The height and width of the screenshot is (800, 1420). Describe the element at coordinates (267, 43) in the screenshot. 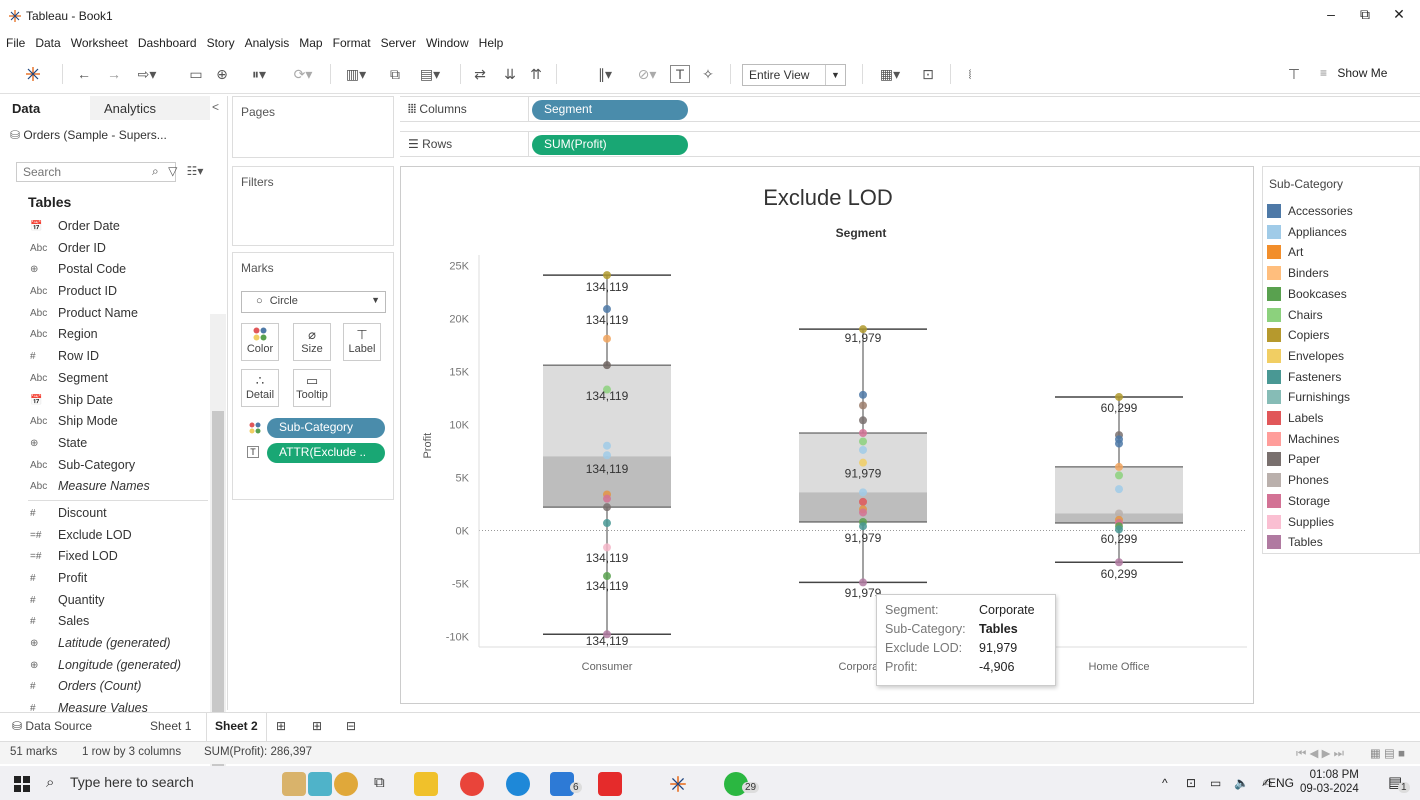

I see `menu-analysis: Analysis` at that location.